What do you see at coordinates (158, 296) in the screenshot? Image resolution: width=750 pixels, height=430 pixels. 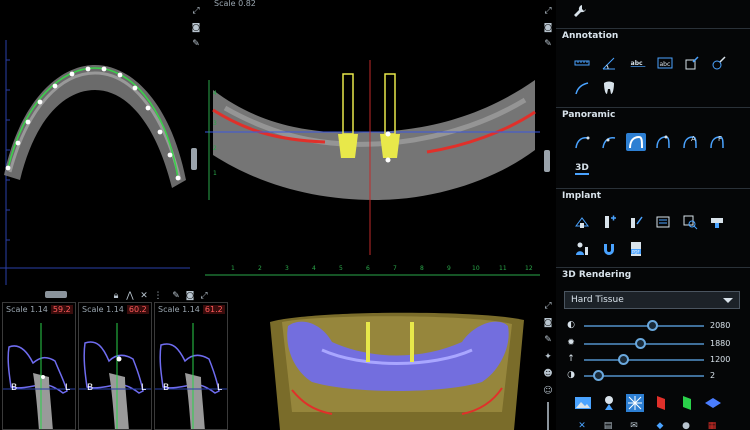 I see `tooth-tool-icon: ⋮` at bounding box center [158, 296].